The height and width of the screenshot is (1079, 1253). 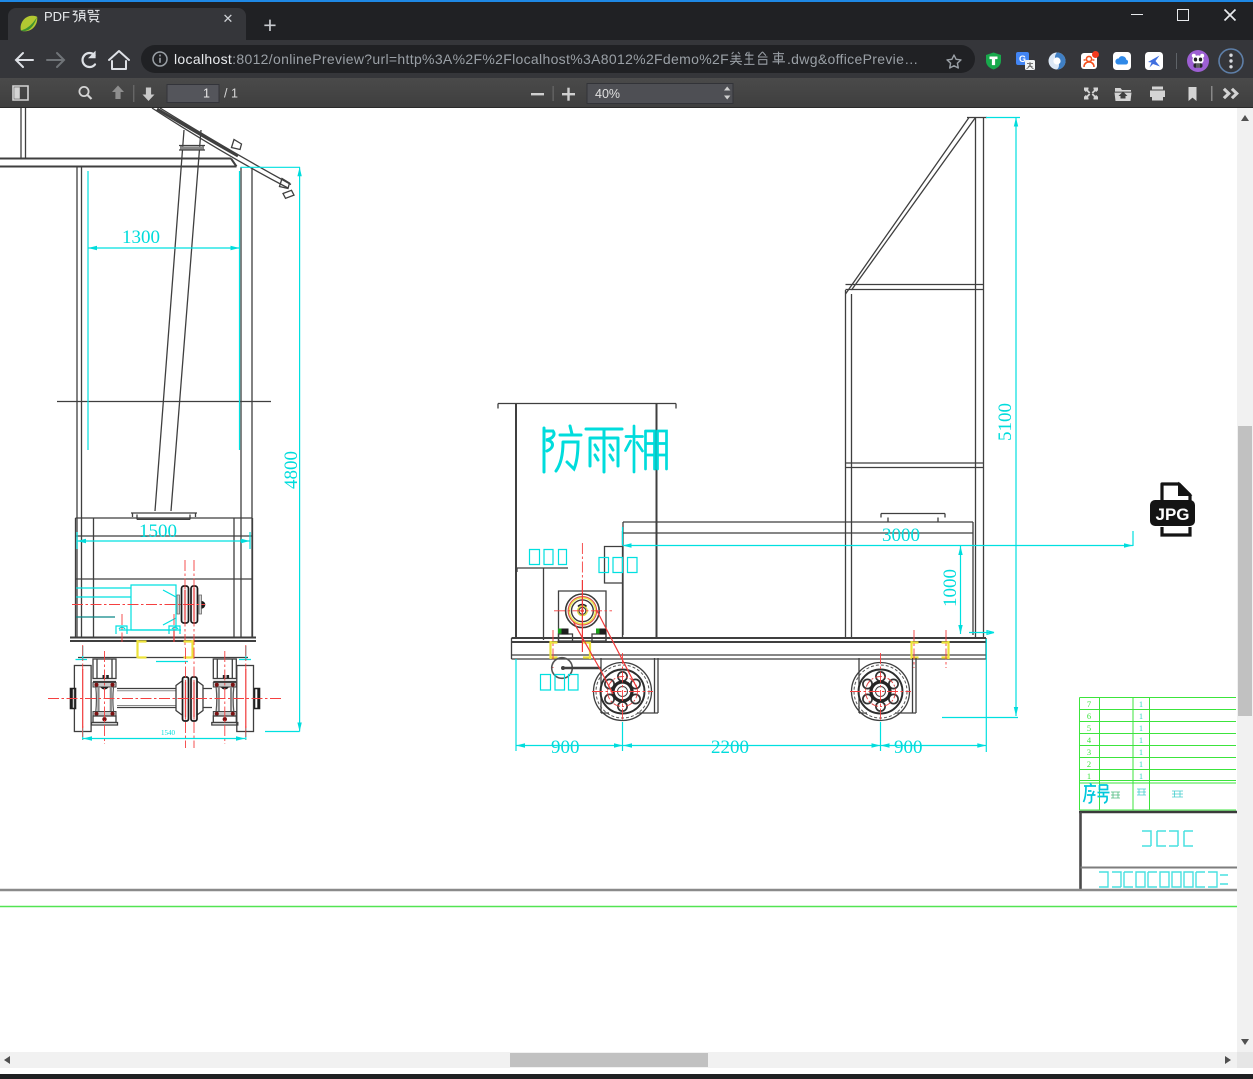 What do you see at coordinates (607, 94) in the screenshot?
I see `svg-text: 40%` at bounding box center [607, 94].